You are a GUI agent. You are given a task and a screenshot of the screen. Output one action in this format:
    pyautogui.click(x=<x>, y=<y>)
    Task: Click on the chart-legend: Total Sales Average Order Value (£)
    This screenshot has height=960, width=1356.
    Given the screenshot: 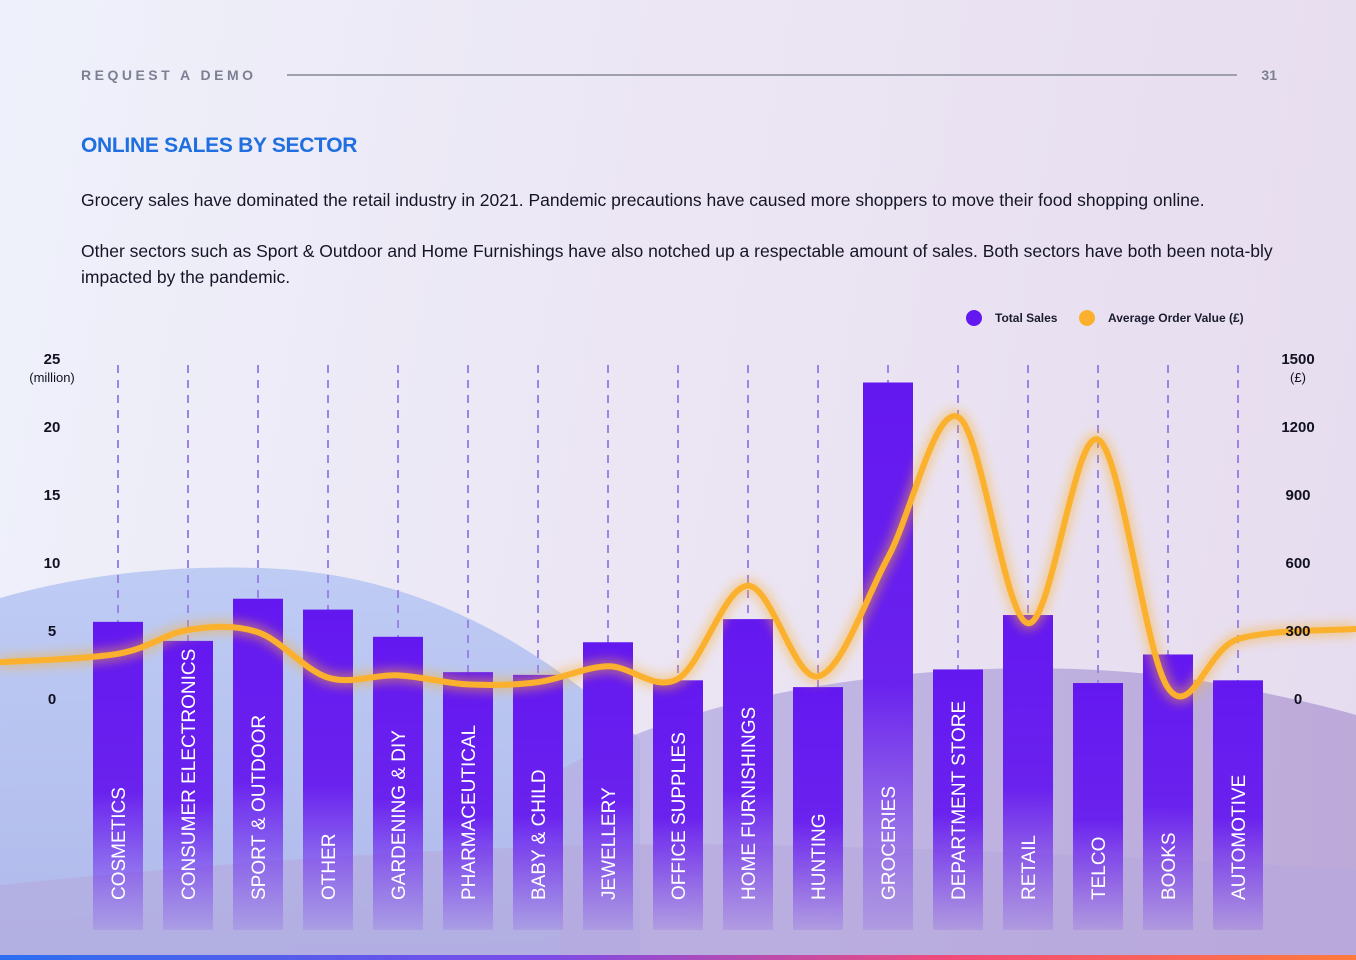 What is the action you would take?
    pyautogui.click(x=1105, y=318)
    